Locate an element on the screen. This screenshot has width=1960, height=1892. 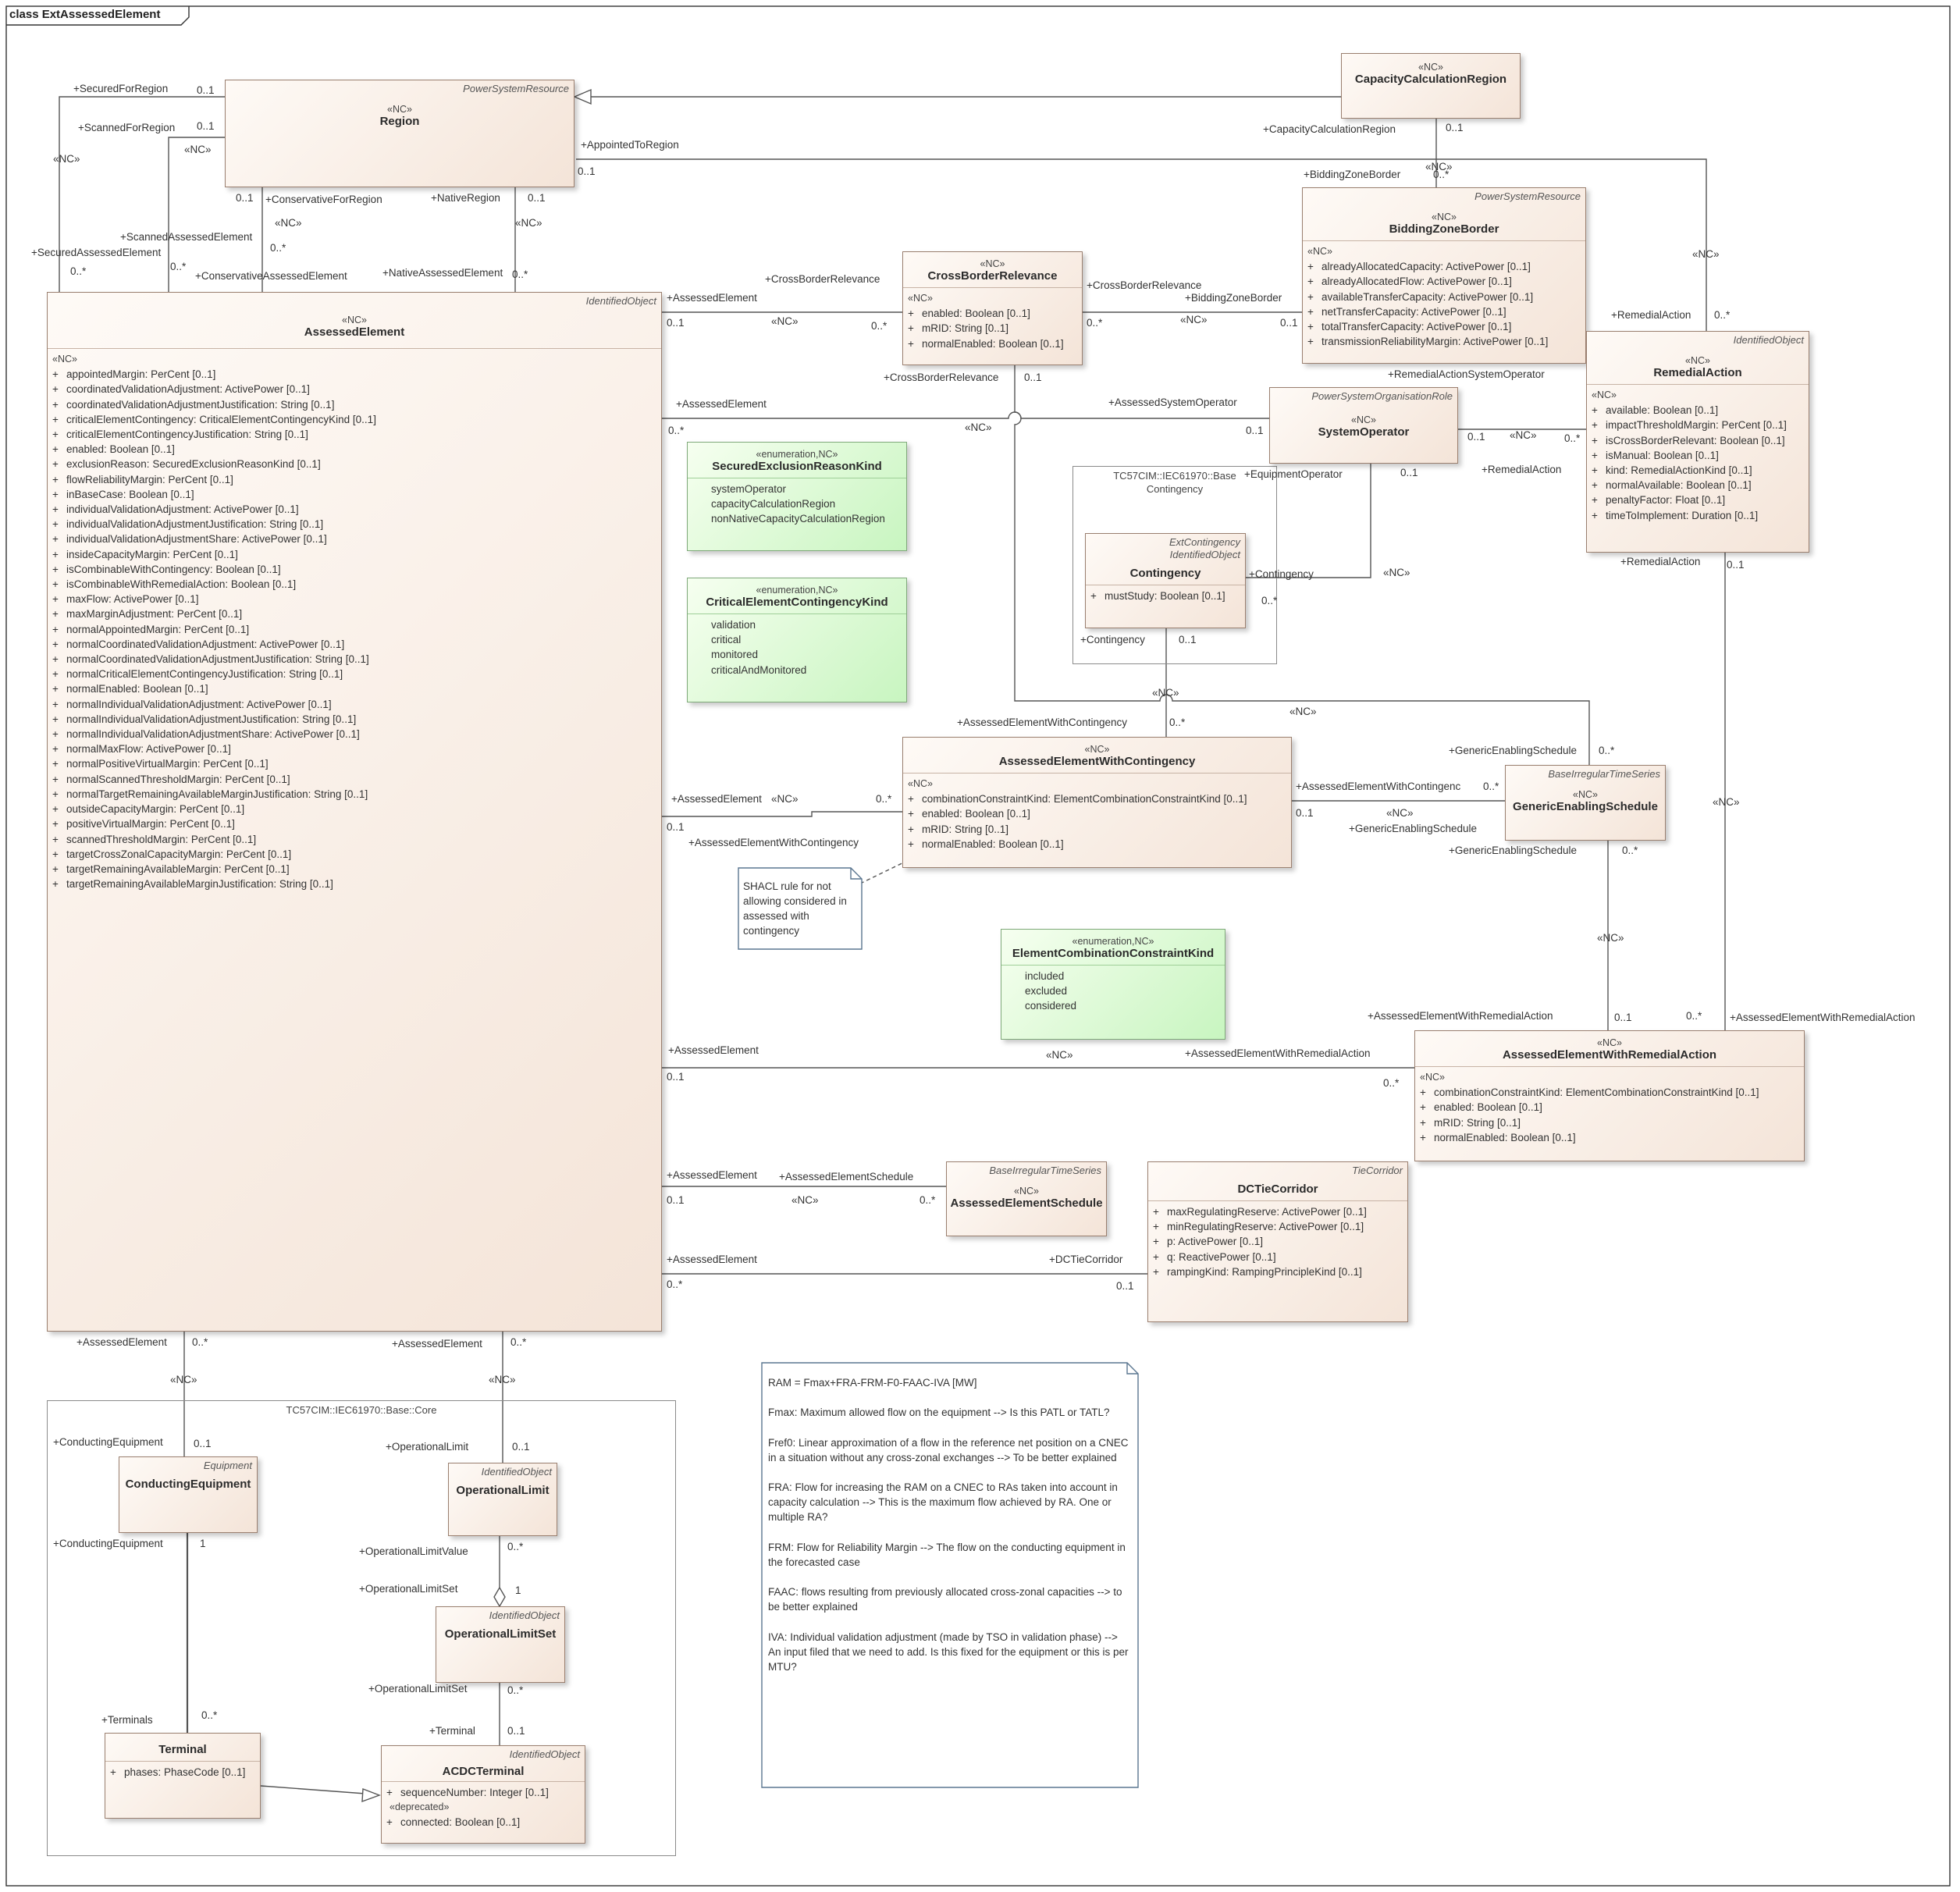
enum-literal: monitored is located at coordinates (735, 655).